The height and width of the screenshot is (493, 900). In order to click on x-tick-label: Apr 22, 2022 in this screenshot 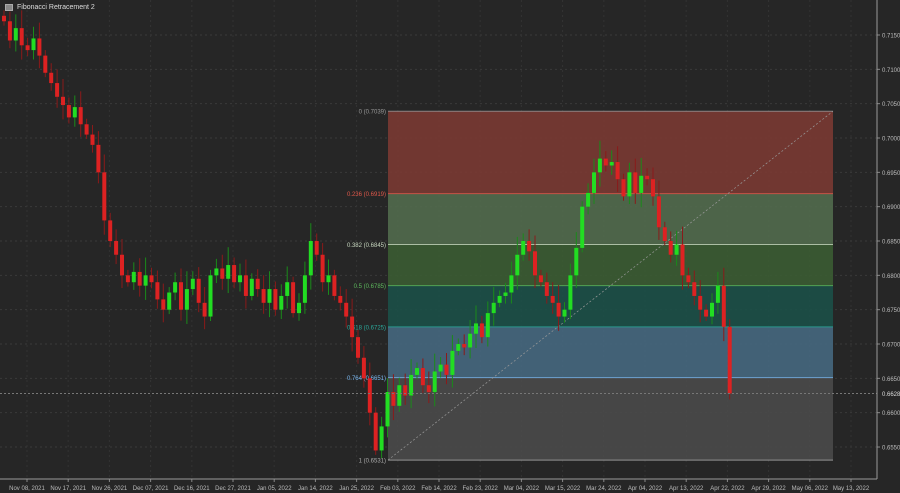, I will do `click(727, 489)`.